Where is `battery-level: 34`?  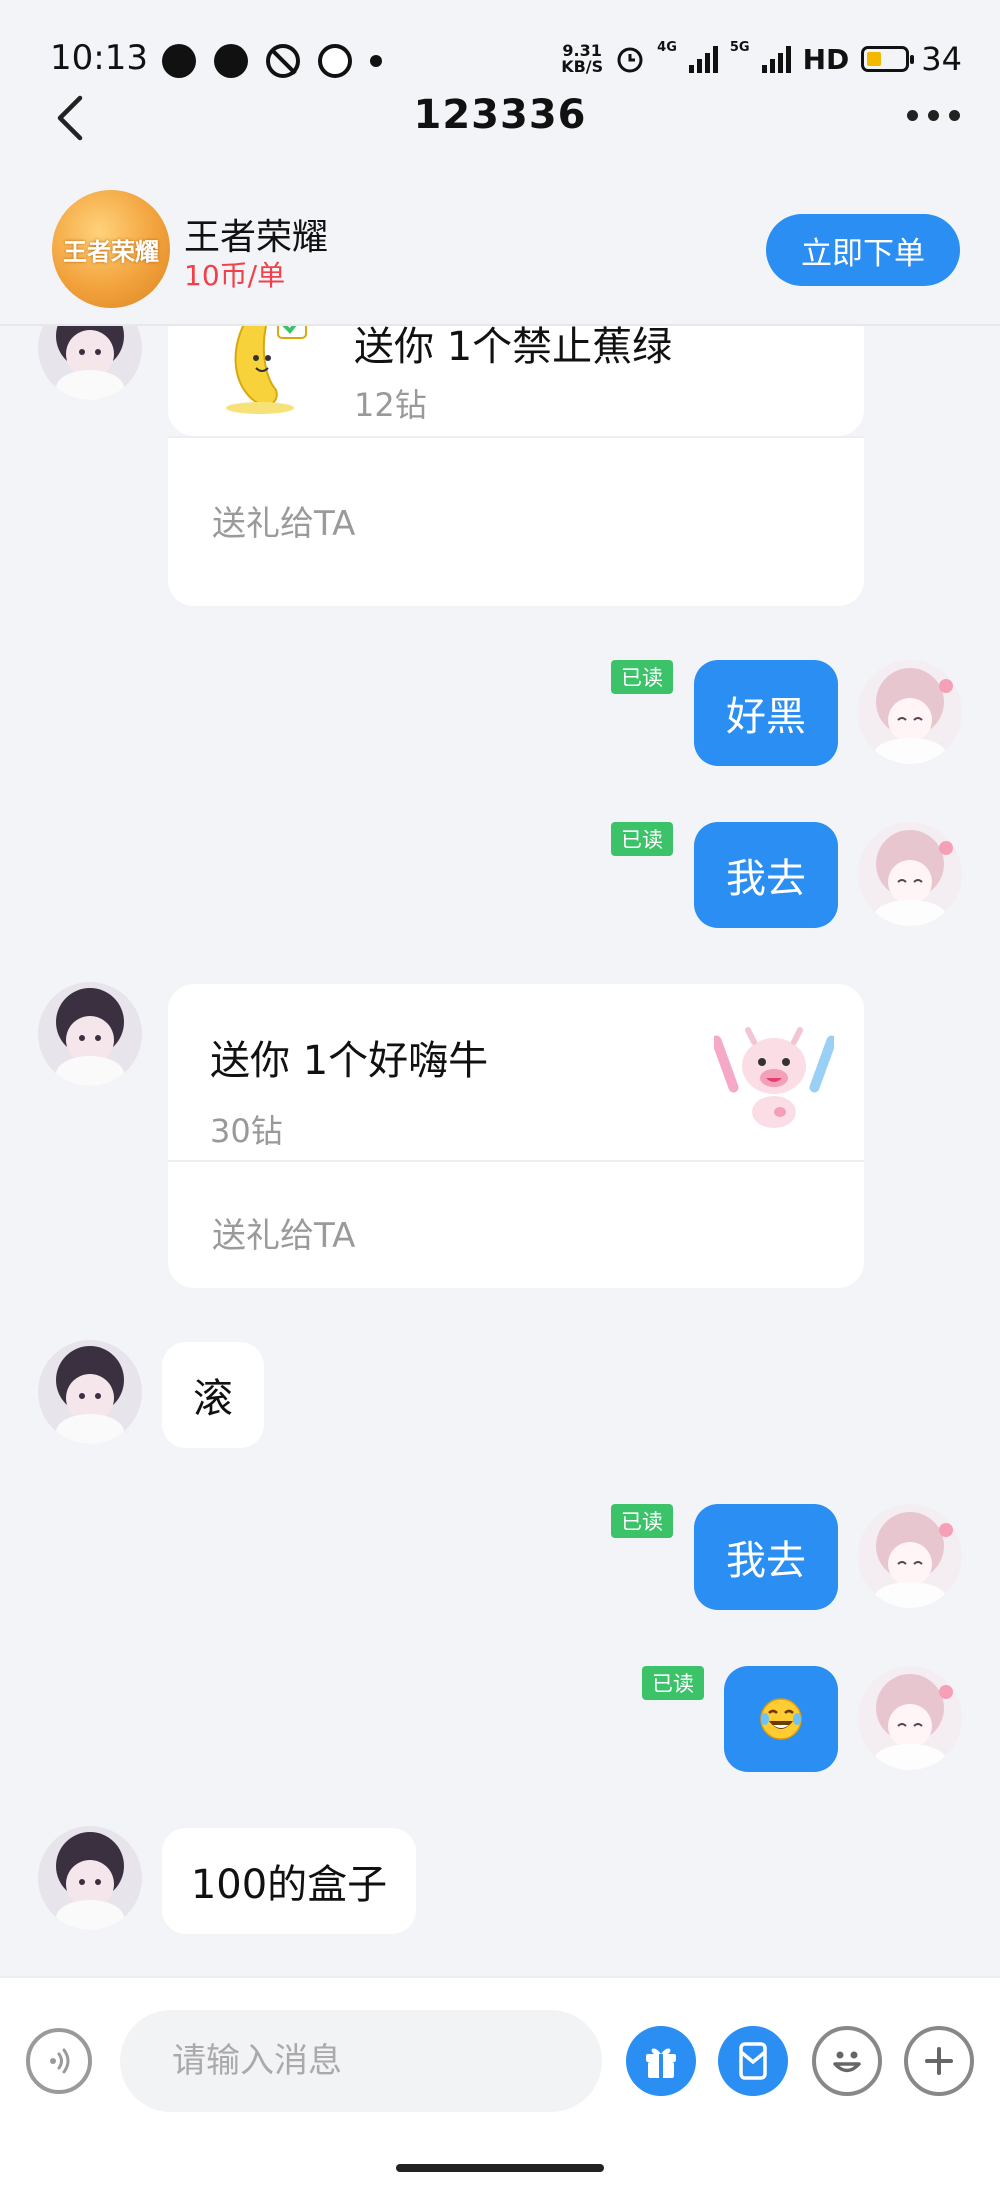 battery-level: 34 is located at coordinates (941, 59).